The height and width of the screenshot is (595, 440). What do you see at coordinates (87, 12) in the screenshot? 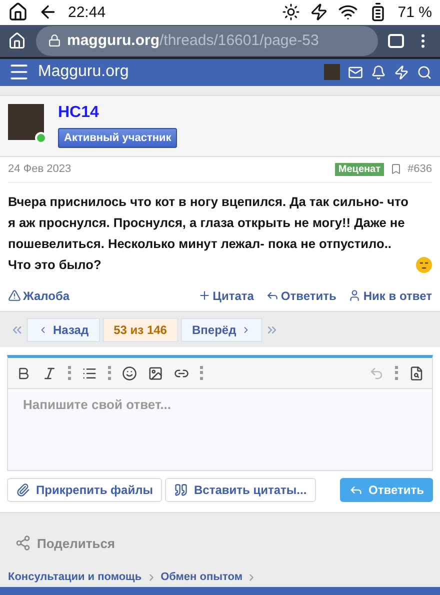
I see `clock-time: 22:44` at bounding box center [87, 12].